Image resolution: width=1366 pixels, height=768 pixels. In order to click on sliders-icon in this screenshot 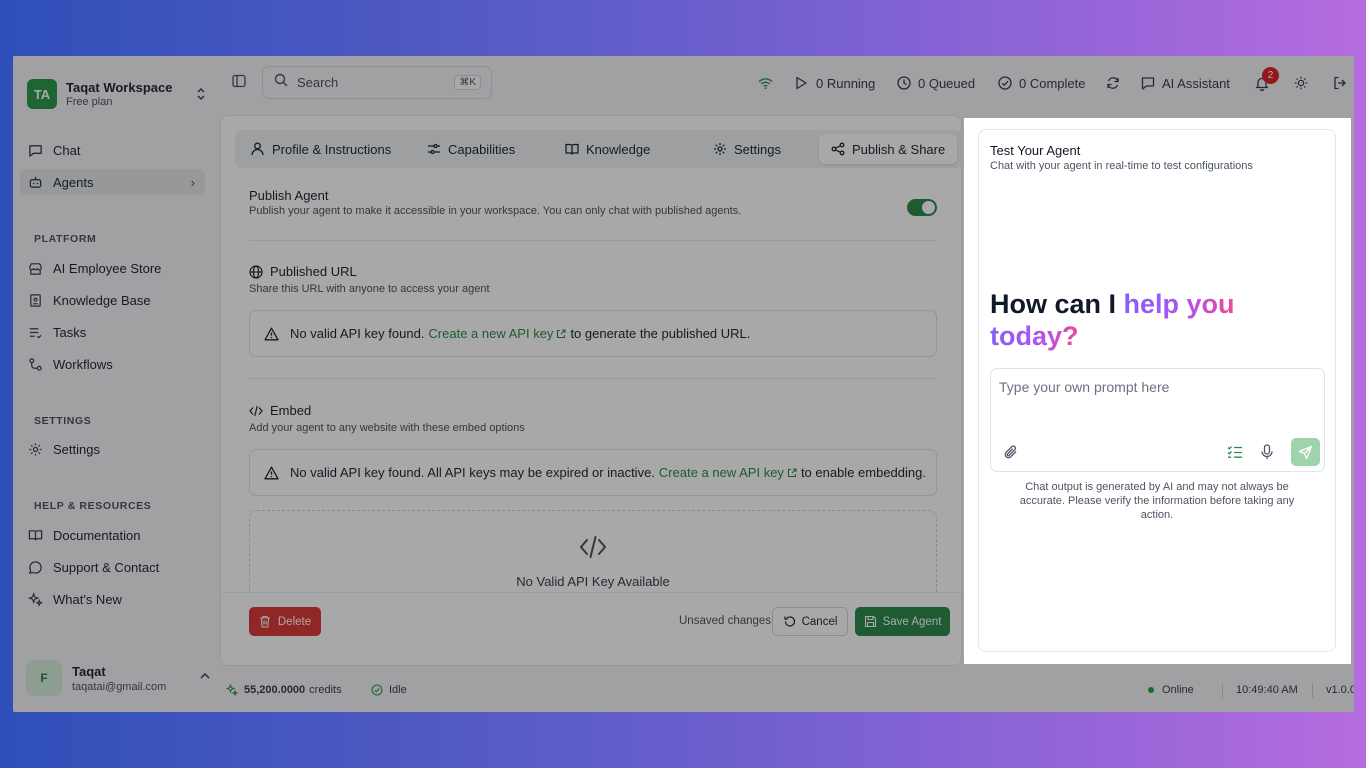, I will do `click(434, 149)`.